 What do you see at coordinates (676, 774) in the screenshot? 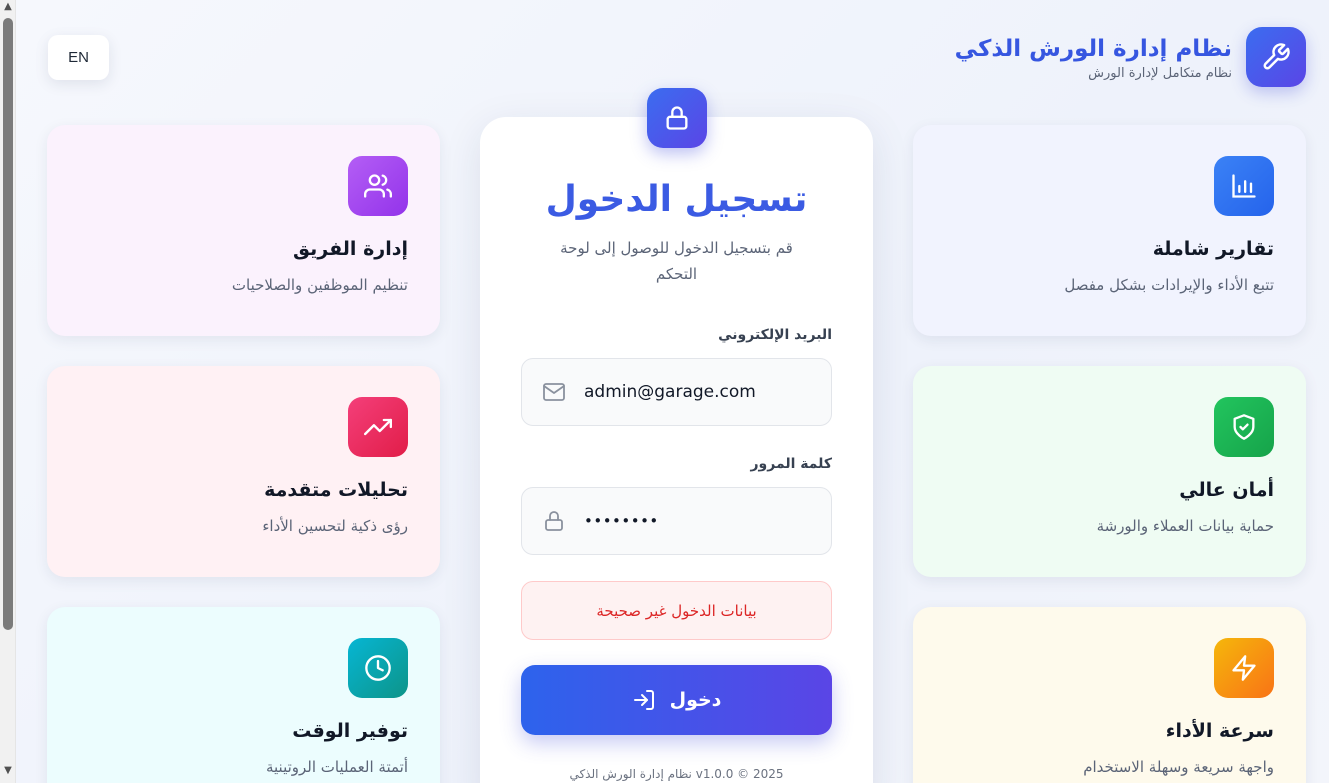
I see `footer-text: 2025 © v1.0.0 نظام إدارة الورش الذكي` at bounding box center [676, 774].